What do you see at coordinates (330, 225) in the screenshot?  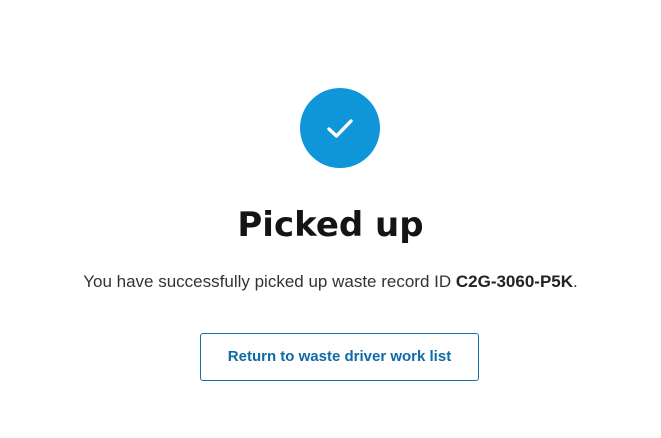 I see `page-title: Picked up` at bounding box center [330, 225].